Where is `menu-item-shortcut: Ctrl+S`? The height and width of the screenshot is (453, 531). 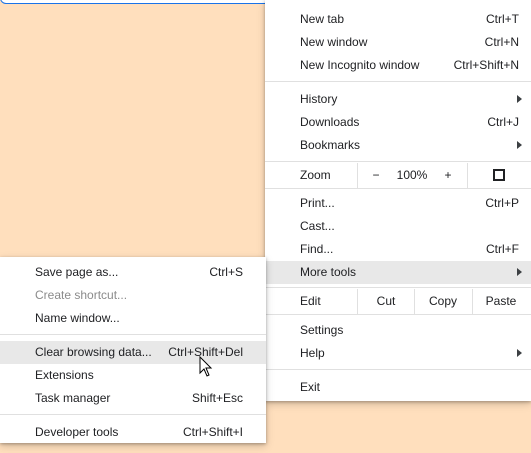 menu-item-shortcut: Ctrl+S is located at coordinates (226, 272).